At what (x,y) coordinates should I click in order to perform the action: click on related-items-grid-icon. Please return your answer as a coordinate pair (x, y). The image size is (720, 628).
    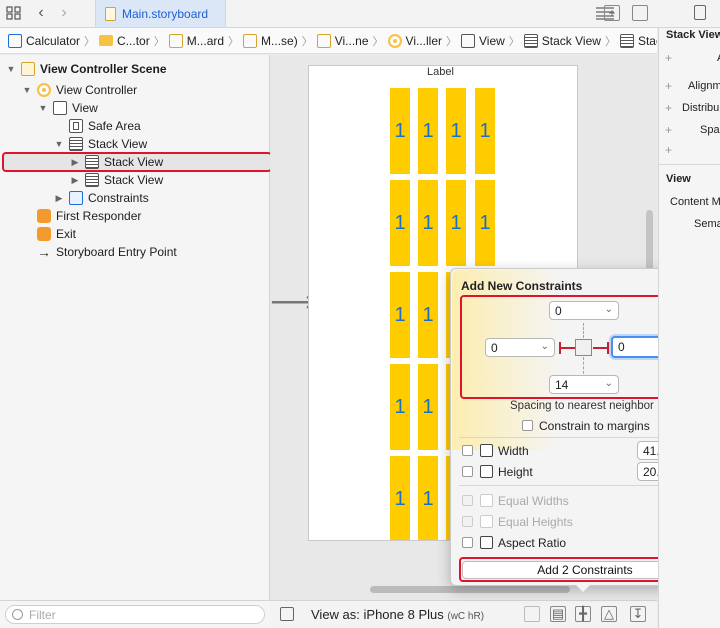
    Looking at the image, I should click on (14, 13).